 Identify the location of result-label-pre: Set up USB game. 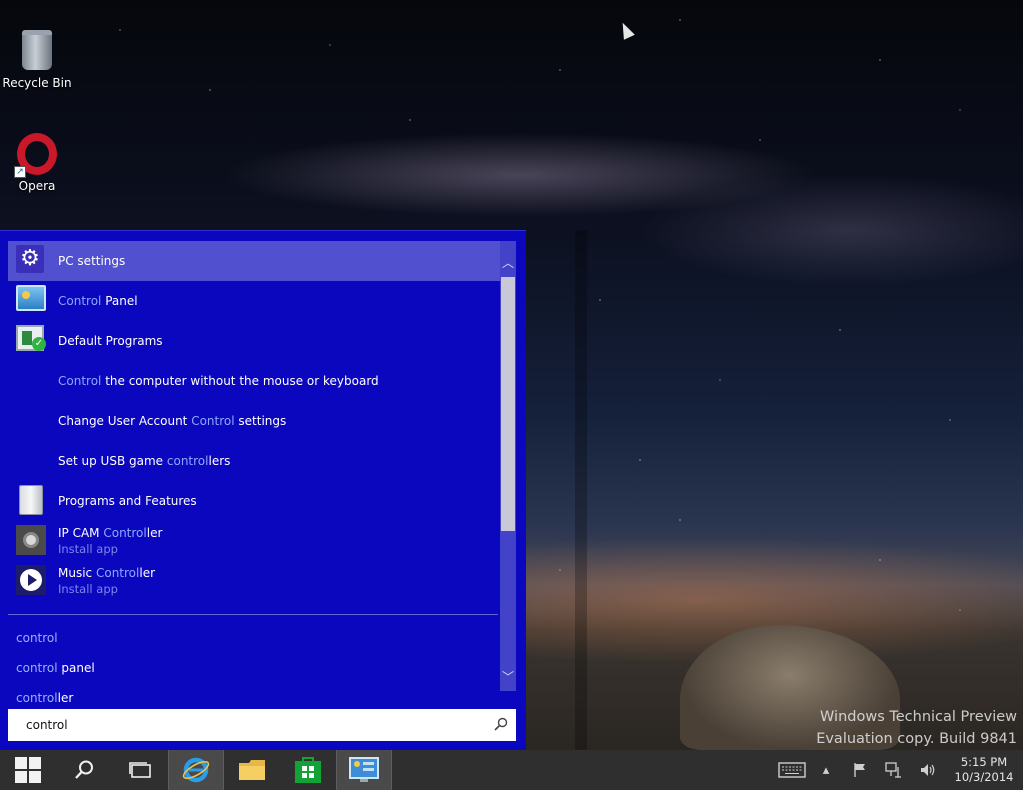
(112, 461).